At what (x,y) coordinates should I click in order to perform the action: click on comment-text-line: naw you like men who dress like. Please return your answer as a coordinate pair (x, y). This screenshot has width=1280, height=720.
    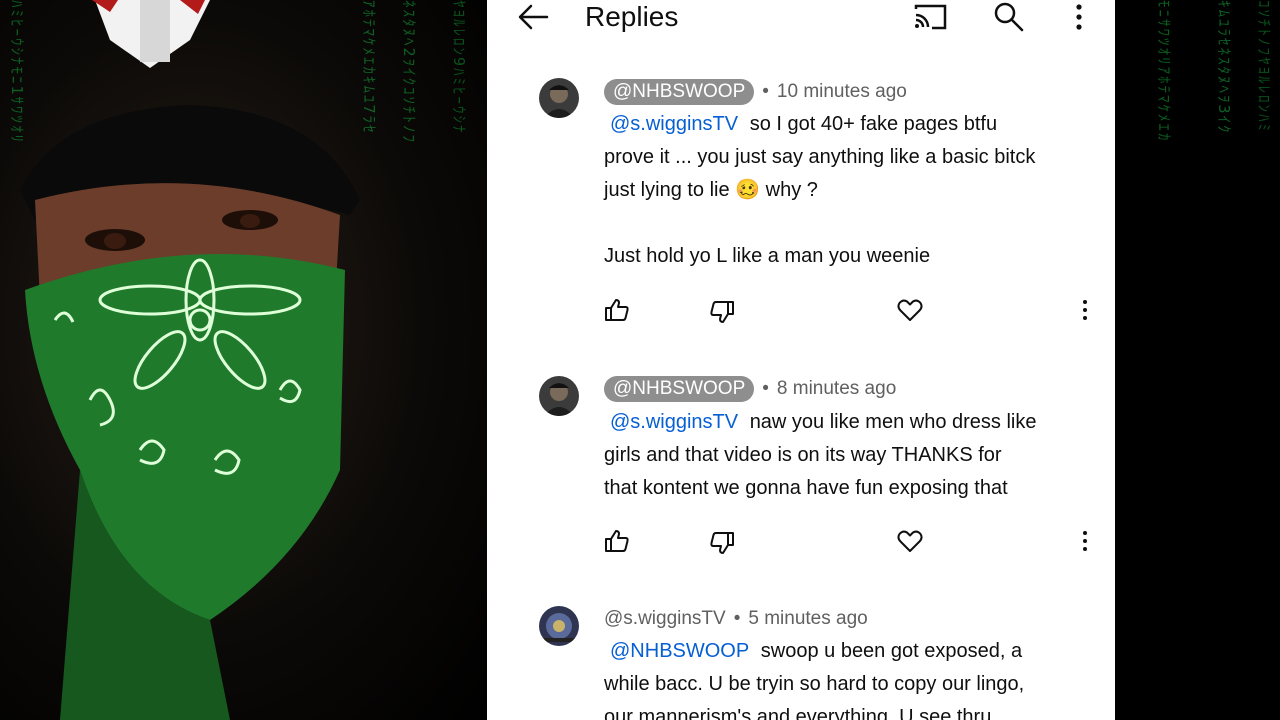
    Looking at the image, I should click on (893, 422).